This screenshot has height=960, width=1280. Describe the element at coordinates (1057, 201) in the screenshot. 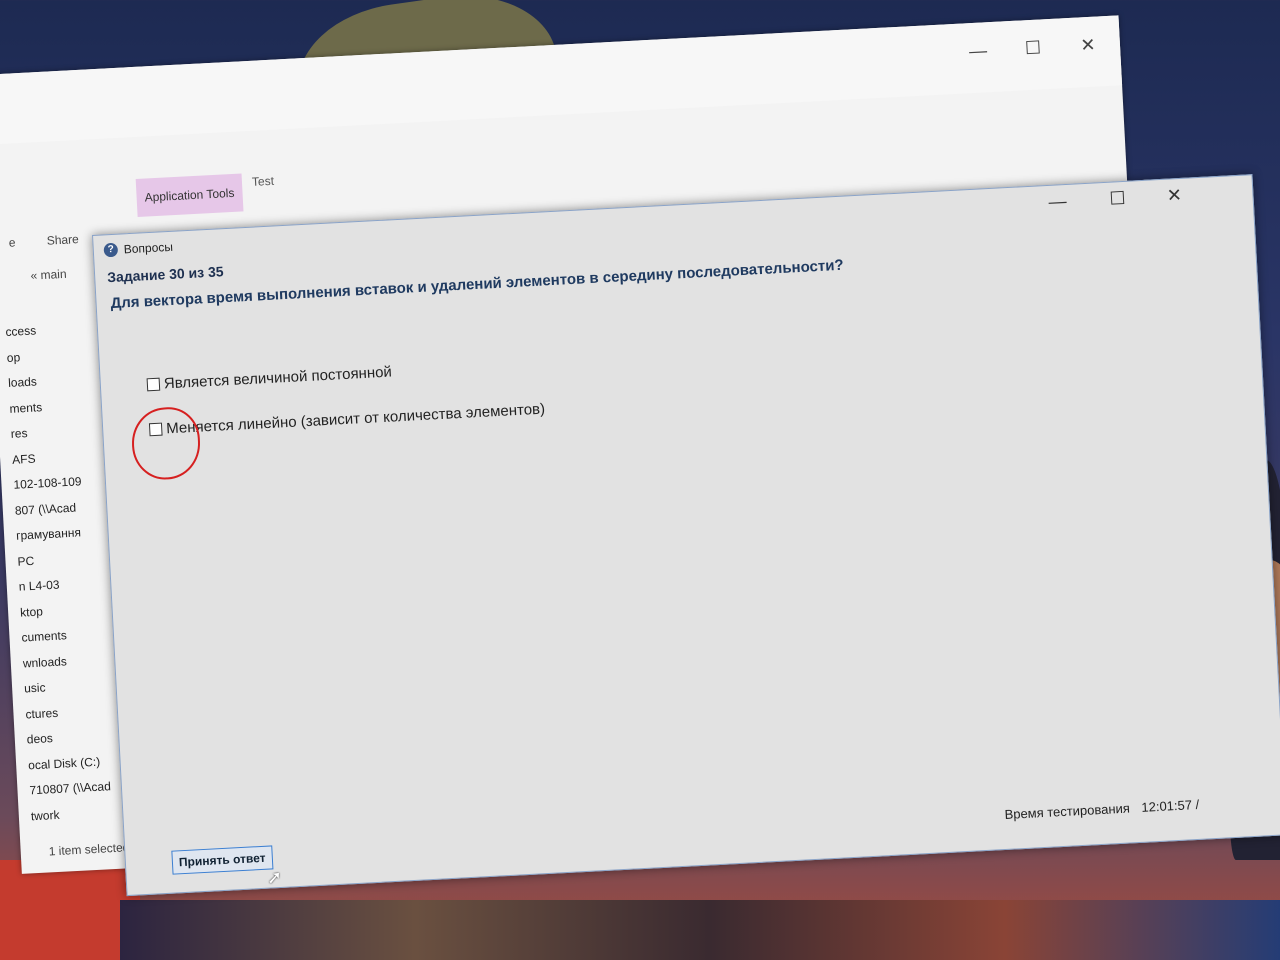

I see `dialog-minimize-button: —` at that location.